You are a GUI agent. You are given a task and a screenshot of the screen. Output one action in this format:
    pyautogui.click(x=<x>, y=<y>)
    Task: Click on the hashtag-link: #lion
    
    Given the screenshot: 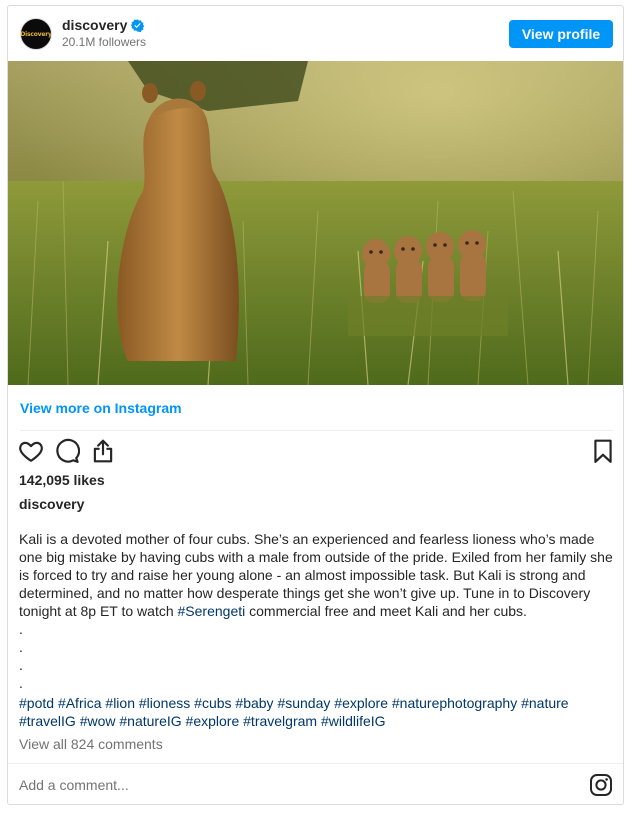 What is the action you would take?
    pyautogui.click(x=120, y=703)
    